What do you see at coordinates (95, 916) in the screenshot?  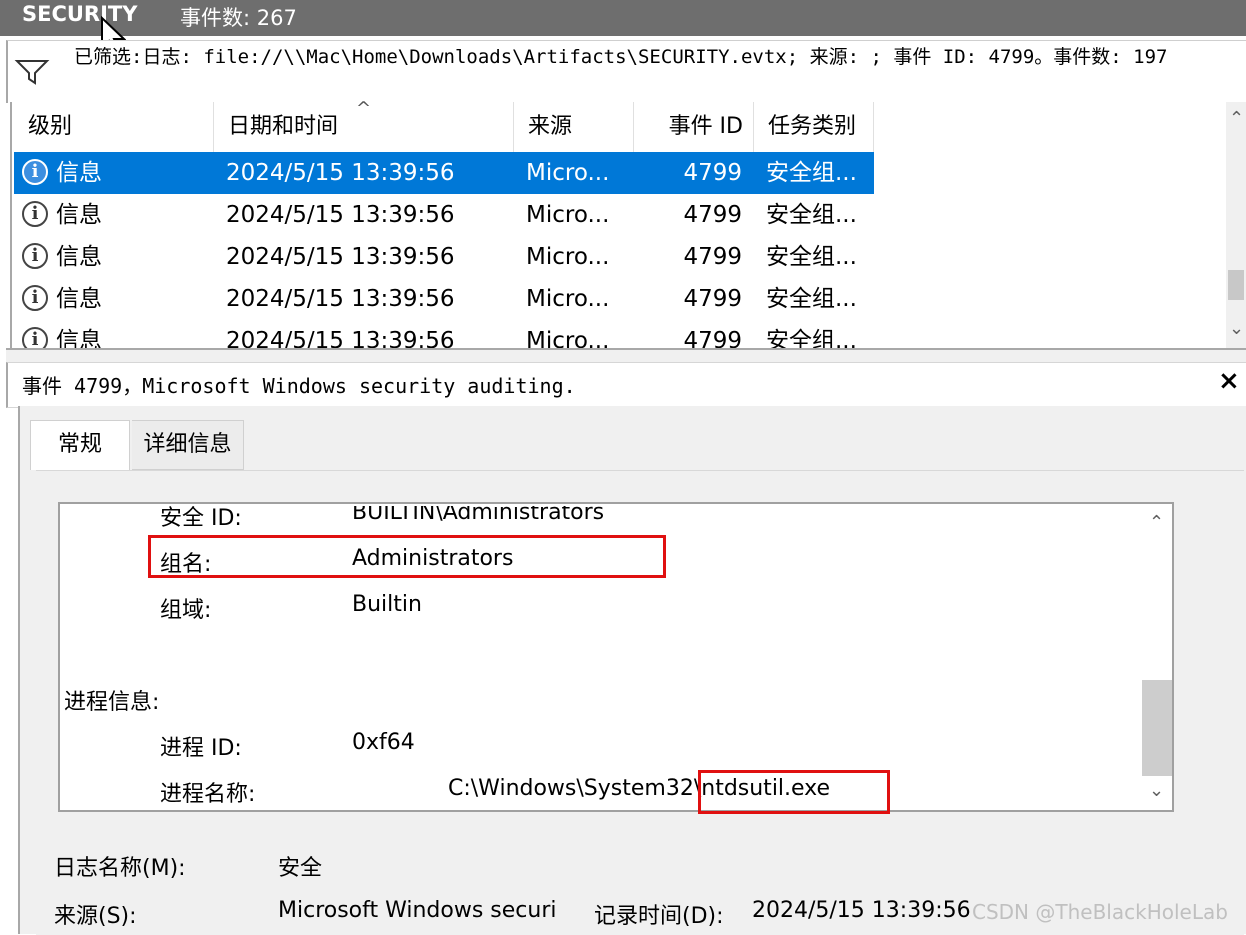 I see `source-label: 来源(S):` at bounding box center [95, 916].